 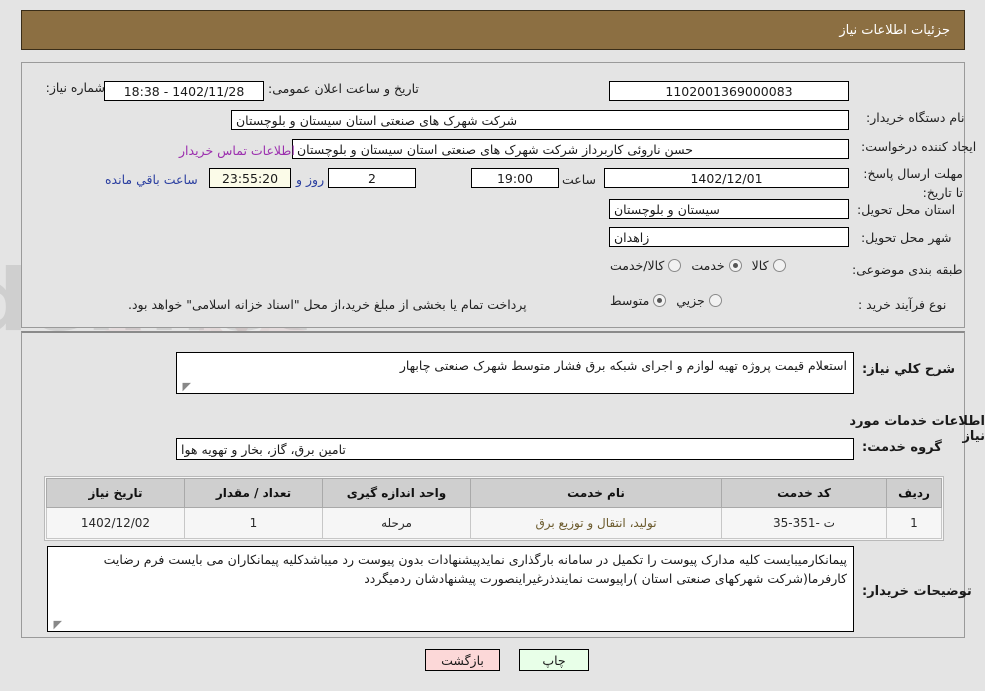 I want to click on cell-need-date: 1402/12/02, so click(x=115, y=523).